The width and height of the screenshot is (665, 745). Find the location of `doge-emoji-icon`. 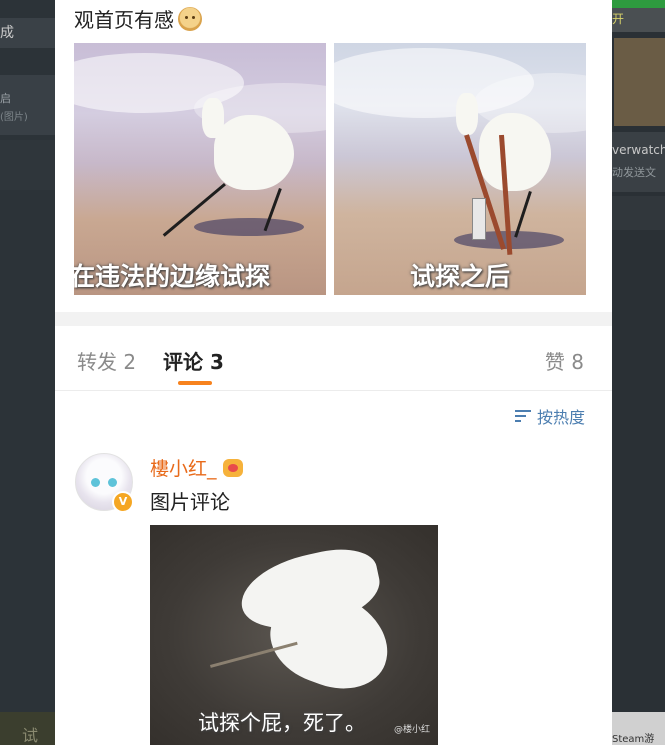

doge-emoji-icon is located at coordinates (190, 18).